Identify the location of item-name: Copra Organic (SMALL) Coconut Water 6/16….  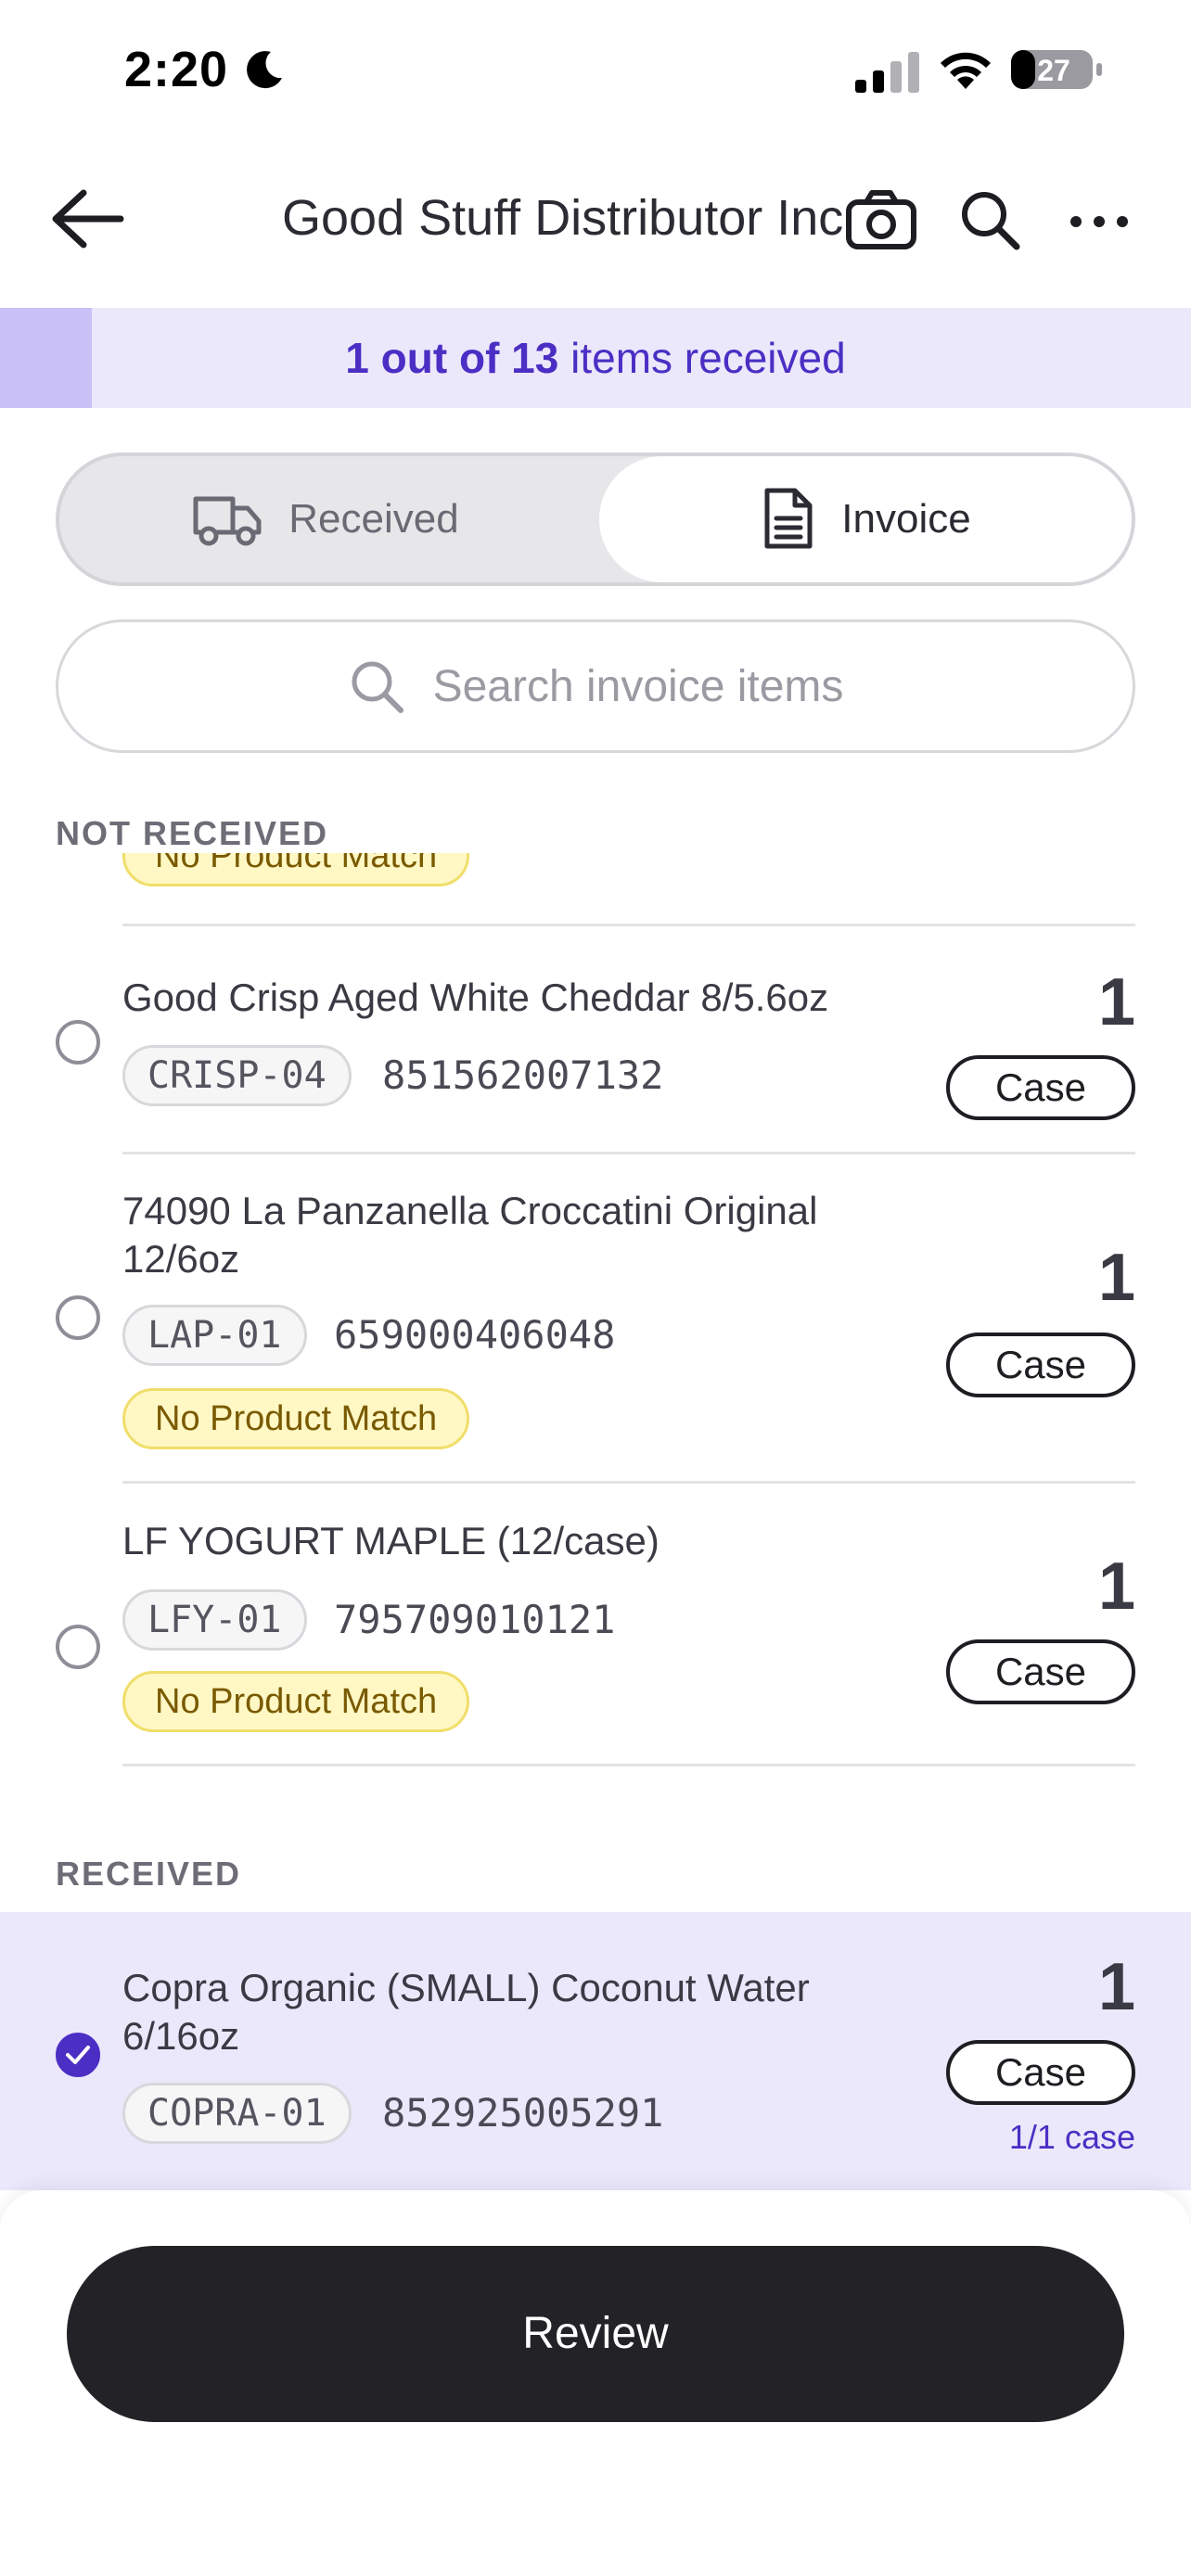
(466, 2012).